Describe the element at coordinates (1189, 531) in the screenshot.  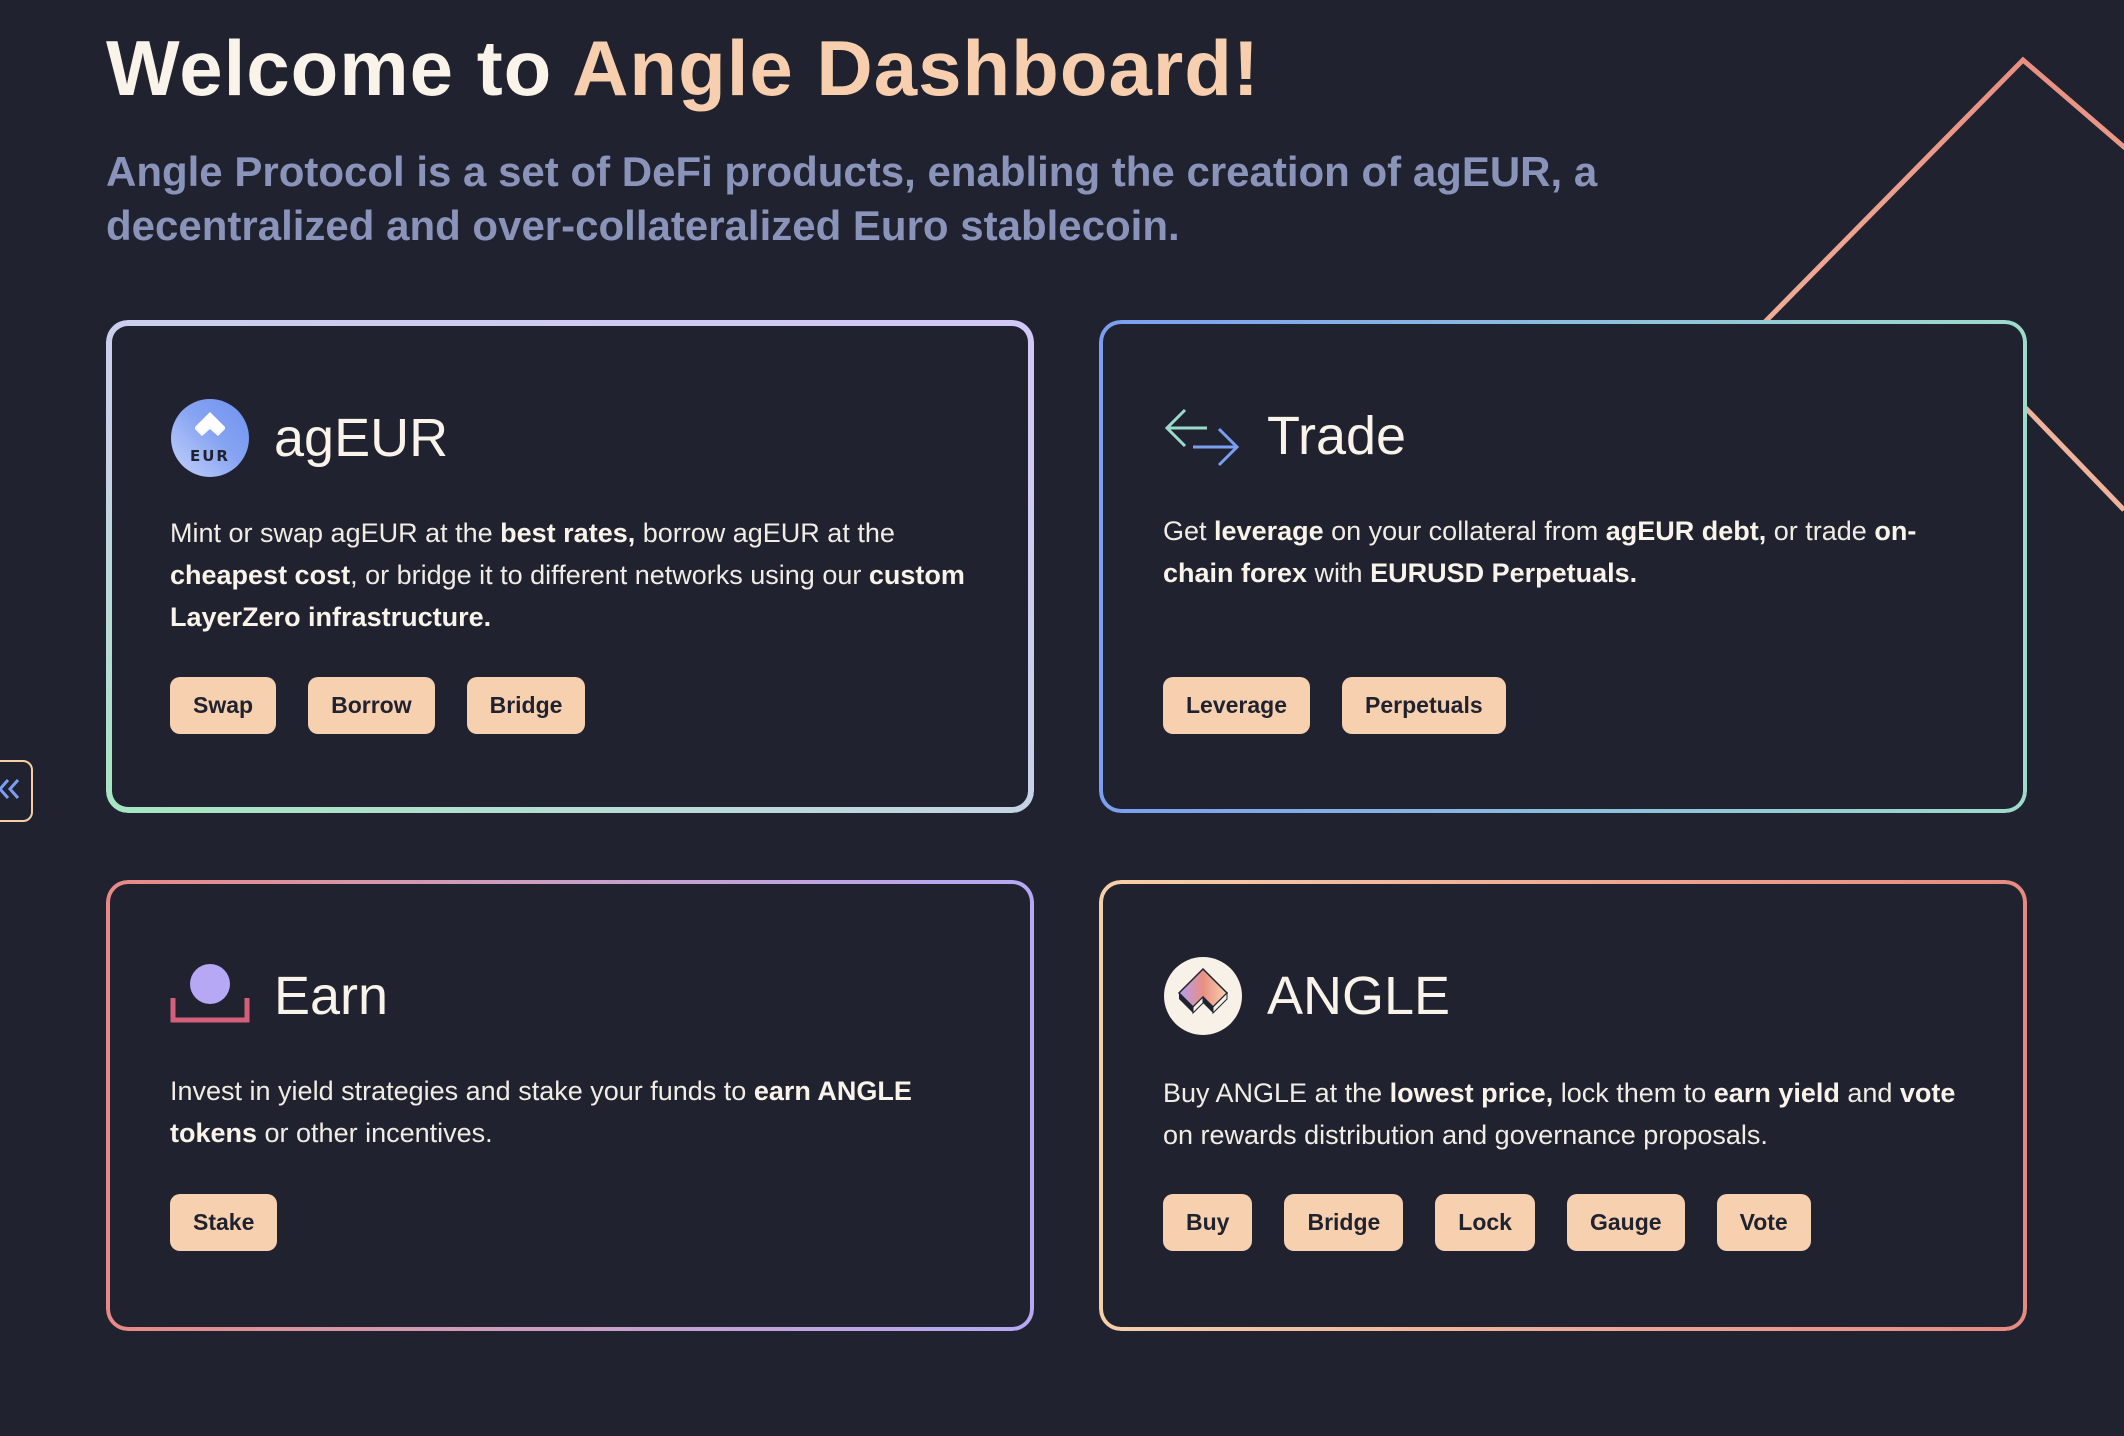
I see `description-text: Get` at that location.